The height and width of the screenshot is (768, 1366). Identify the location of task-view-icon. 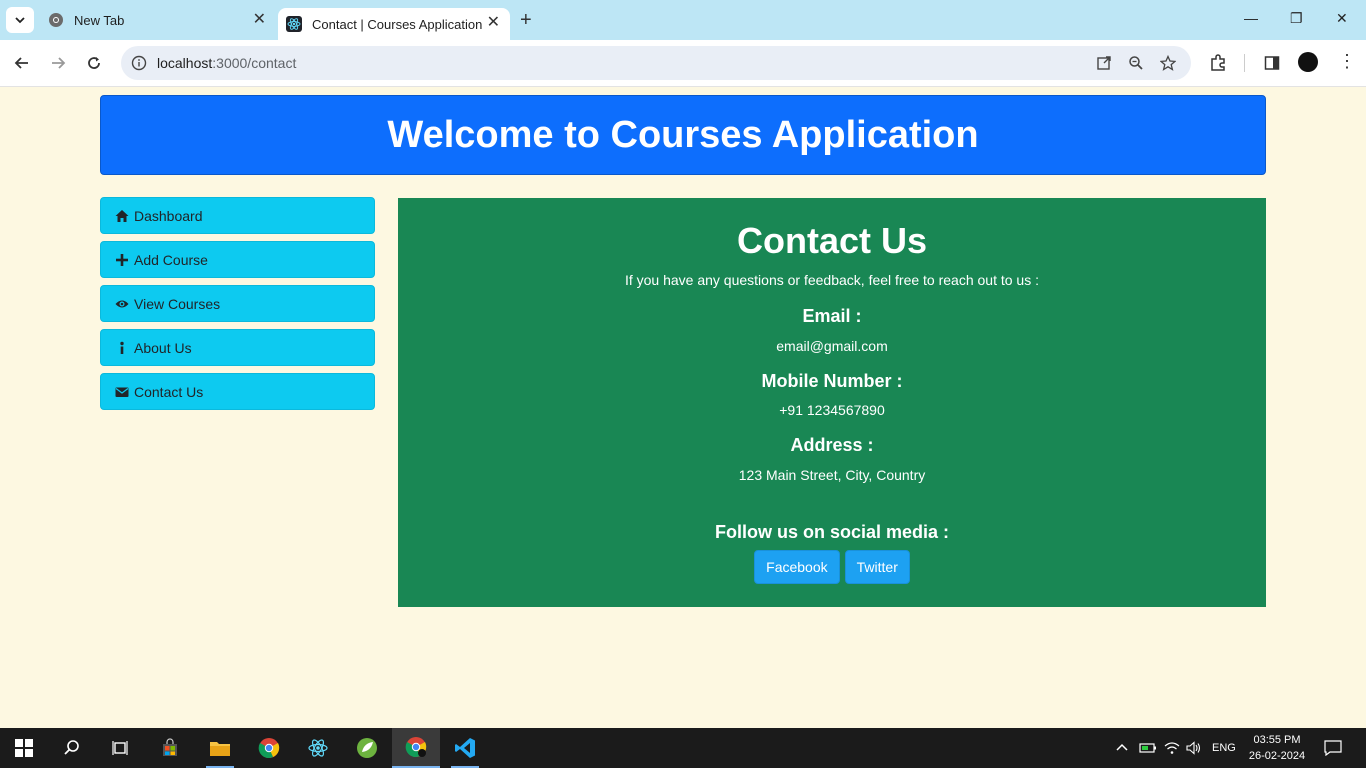
(120, 748).